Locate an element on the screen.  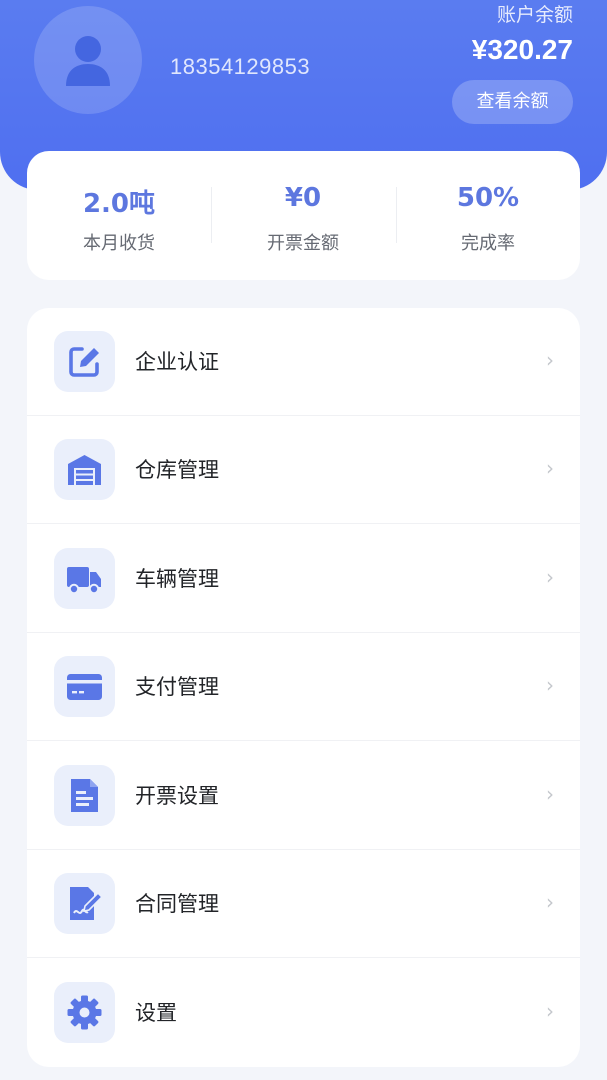
stat-value: ¥0 is located at coordinates (303, 198).